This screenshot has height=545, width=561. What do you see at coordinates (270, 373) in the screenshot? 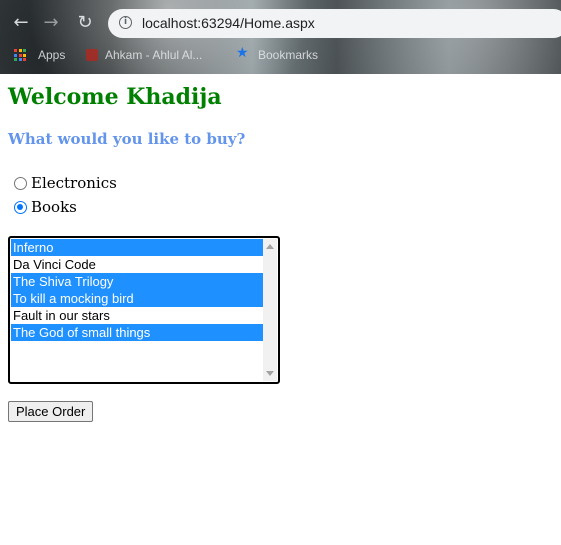
I see `scroll-down-icon` at bounding box center [270, 373].